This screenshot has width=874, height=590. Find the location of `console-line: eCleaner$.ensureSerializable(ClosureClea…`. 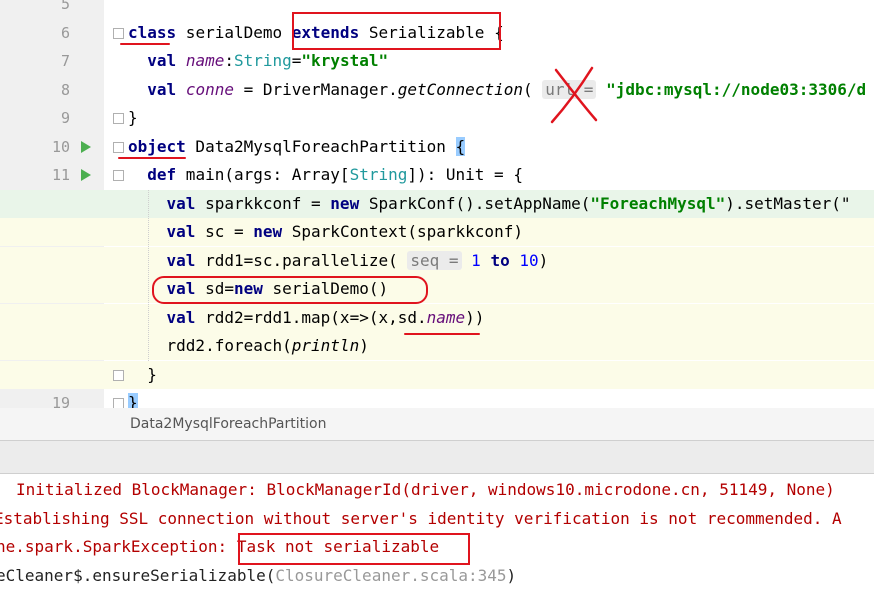

console-line: eCleaner$.ensureSerializable(ClosureClea… is located at coordinates (258, 576).